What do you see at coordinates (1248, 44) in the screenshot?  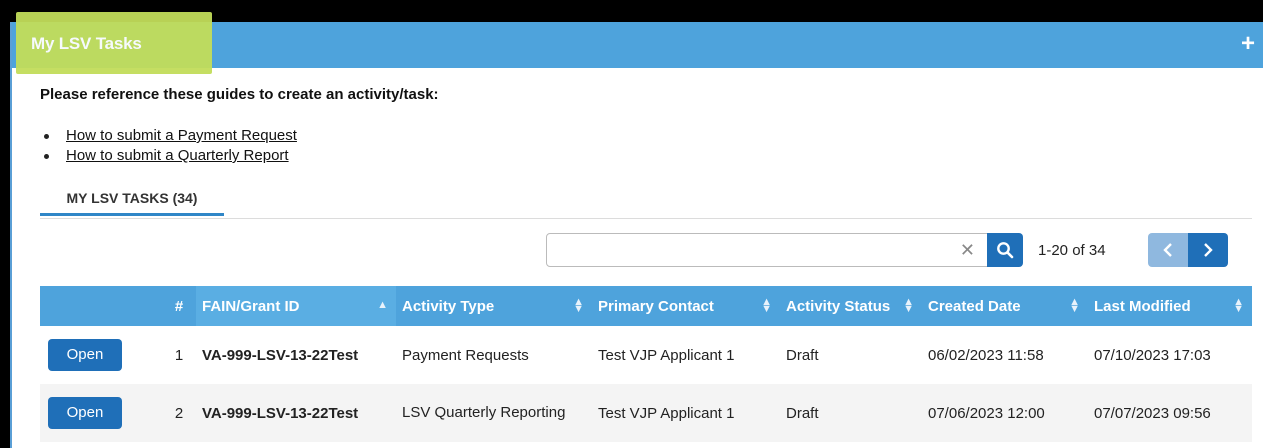 I see `plus-icon: +` at bounding box center [1248, 44].